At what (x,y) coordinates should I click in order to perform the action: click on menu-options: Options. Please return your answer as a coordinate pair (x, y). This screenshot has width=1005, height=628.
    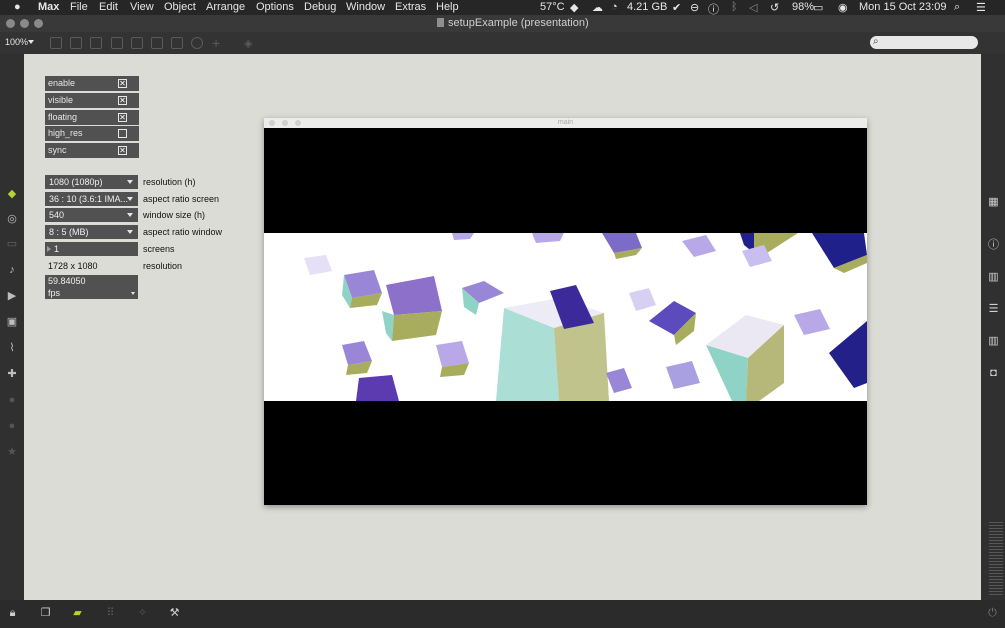
    Looking at the image, I should click on (275, 7).